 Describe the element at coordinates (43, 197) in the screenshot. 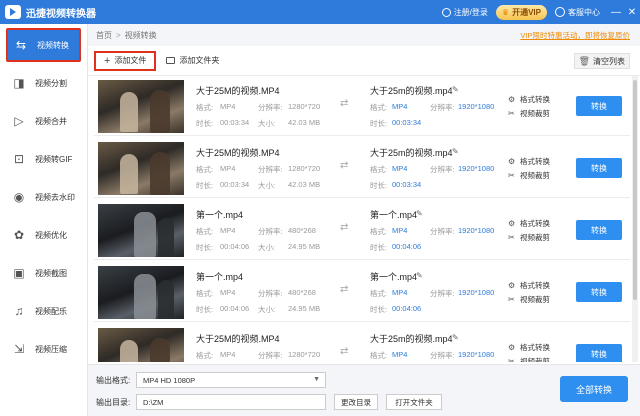

I see `sidebar-item-video-watermark: ◉ 视频去水印` at that location.